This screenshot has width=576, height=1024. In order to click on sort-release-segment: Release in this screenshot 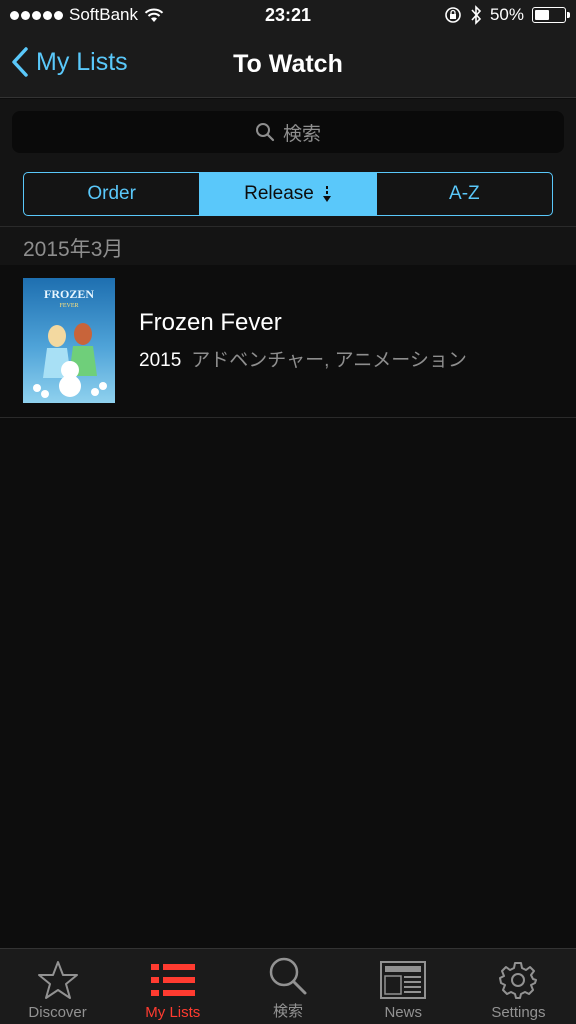, I will do `click(287, 194)`.